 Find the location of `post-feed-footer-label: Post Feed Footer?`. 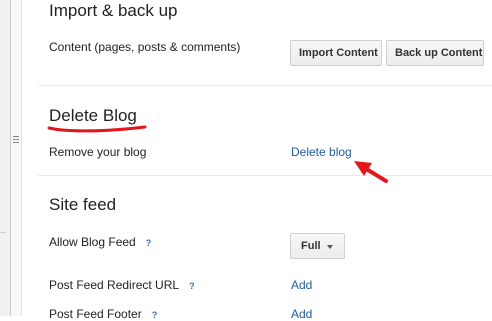

post-feed-footer-label: Post Feed Footer? is located at coordinates (103, 314).